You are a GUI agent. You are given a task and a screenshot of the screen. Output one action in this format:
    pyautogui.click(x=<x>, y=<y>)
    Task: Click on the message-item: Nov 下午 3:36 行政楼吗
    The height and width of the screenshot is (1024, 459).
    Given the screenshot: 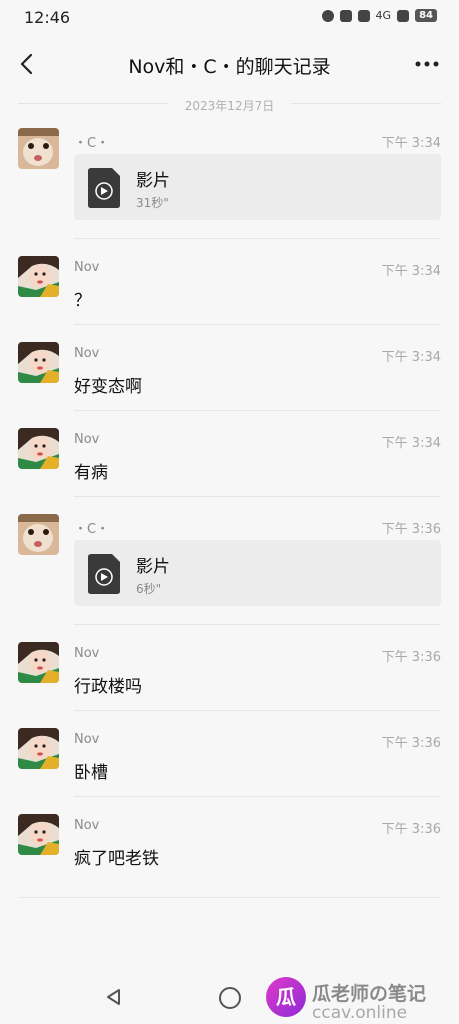 What is the action you would take?
    pyautogui.click(x=229, y=676)
    